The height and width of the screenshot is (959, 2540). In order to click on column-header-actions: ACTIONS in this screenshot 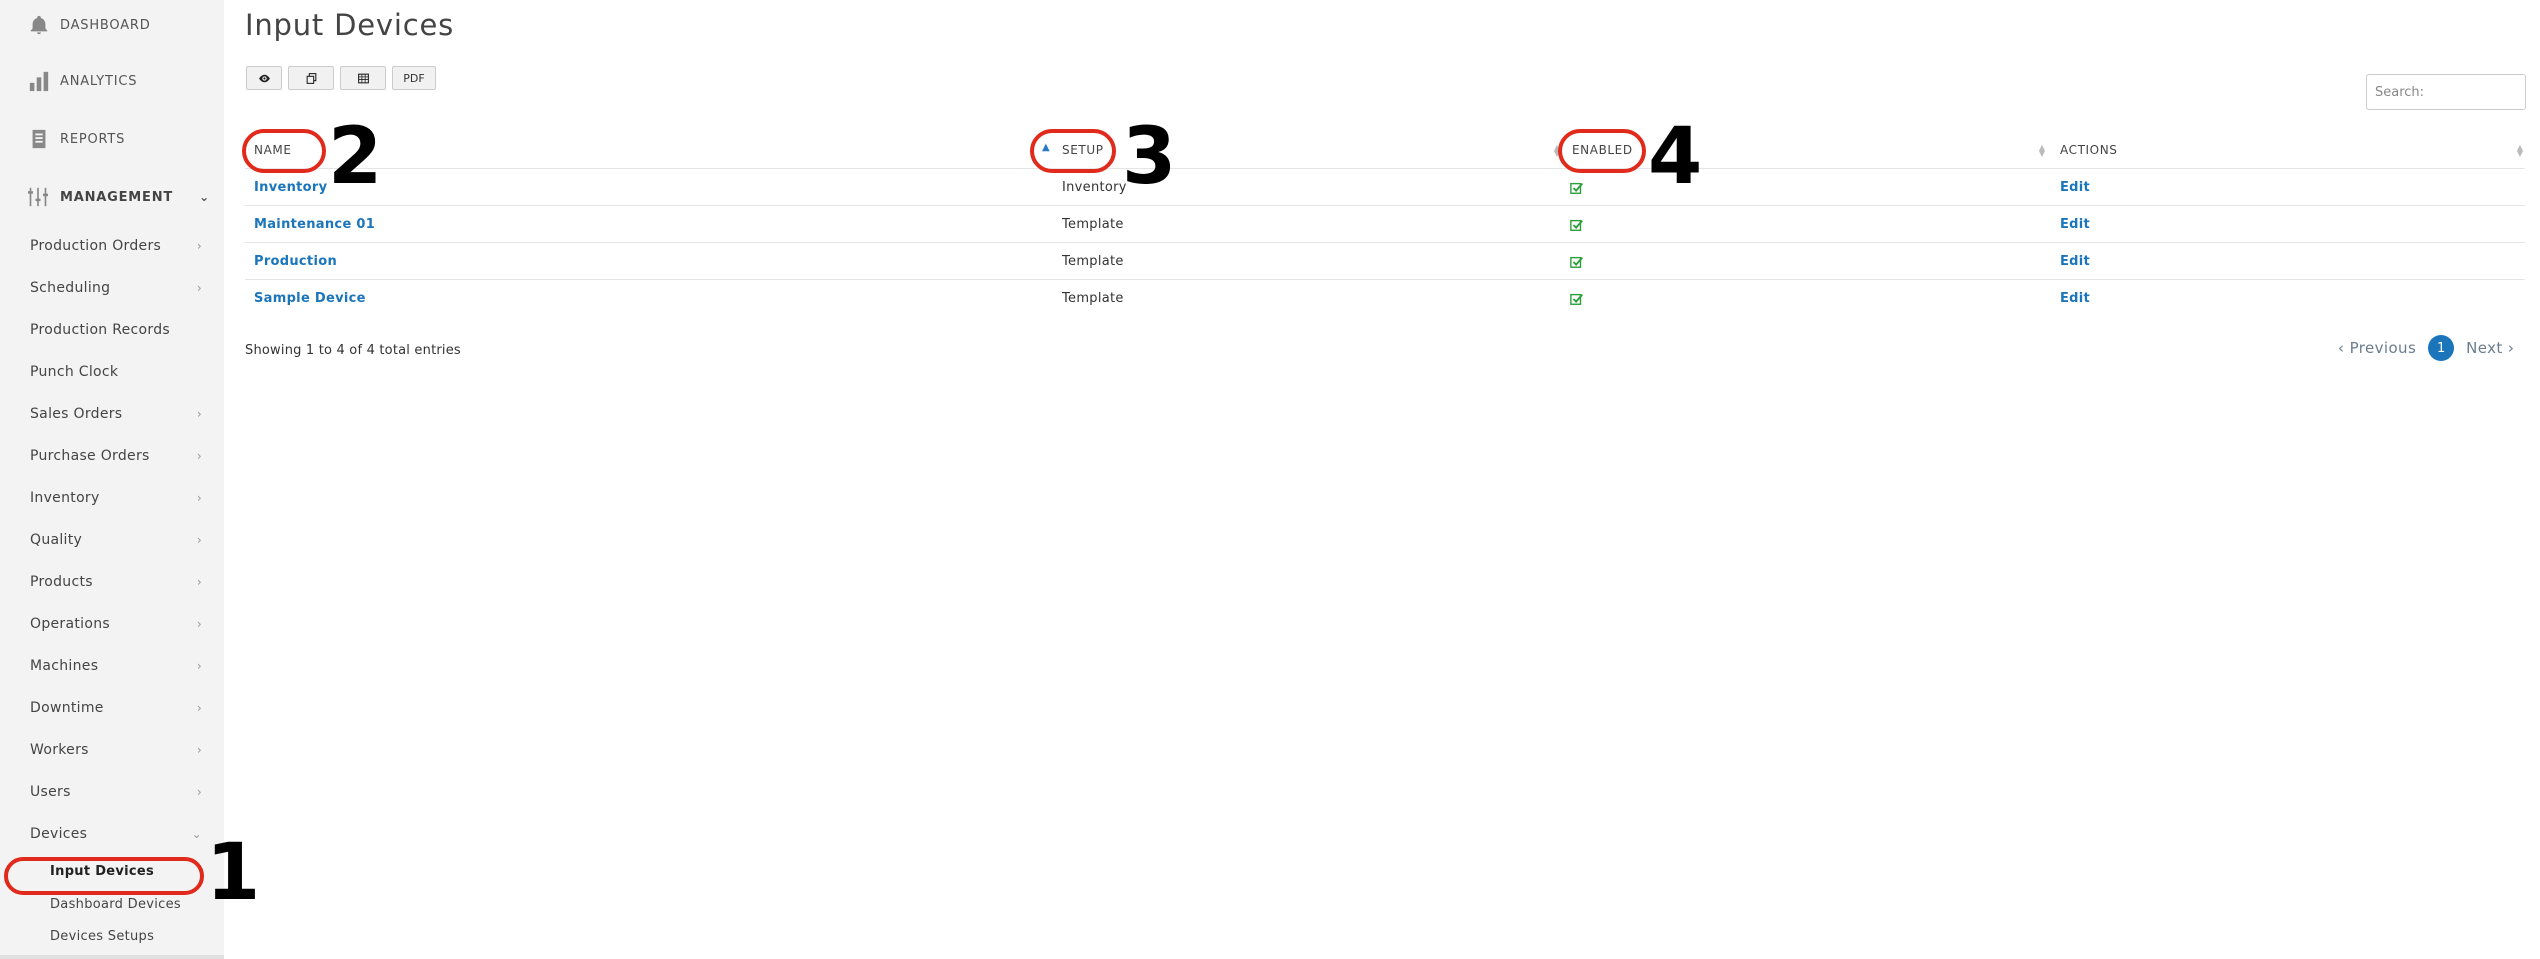, I will do `click(2089, 150)`.